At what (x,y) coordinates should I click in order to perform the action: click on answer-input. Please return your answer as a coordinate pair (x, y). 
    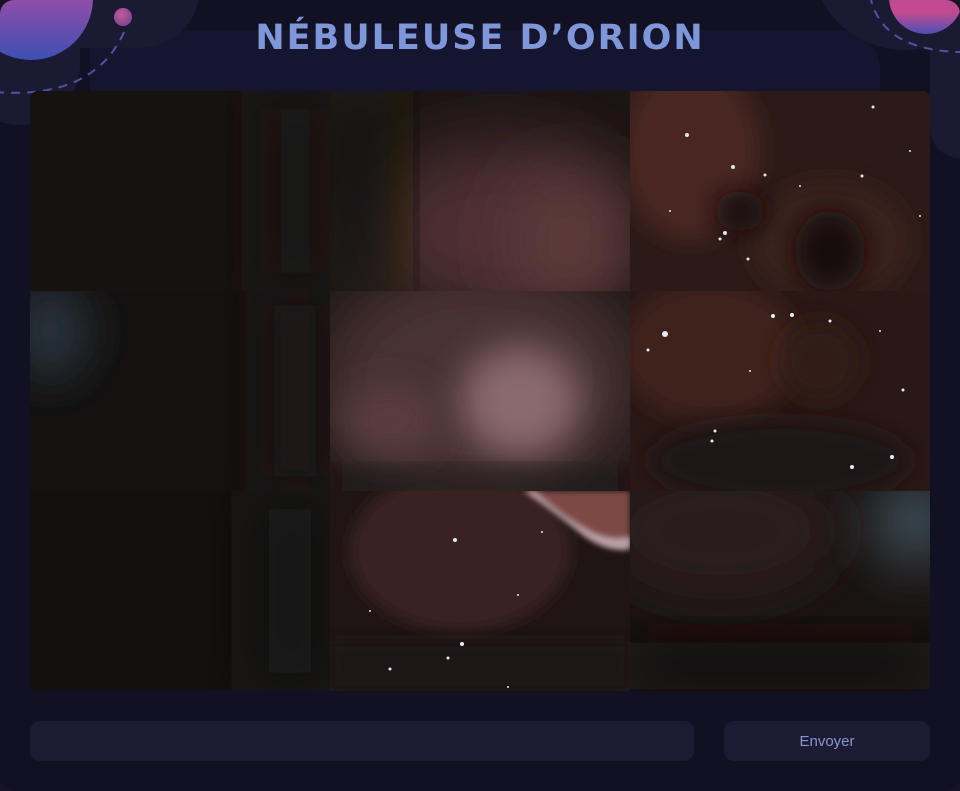
    Looking at the image, I should click on (362, 741).